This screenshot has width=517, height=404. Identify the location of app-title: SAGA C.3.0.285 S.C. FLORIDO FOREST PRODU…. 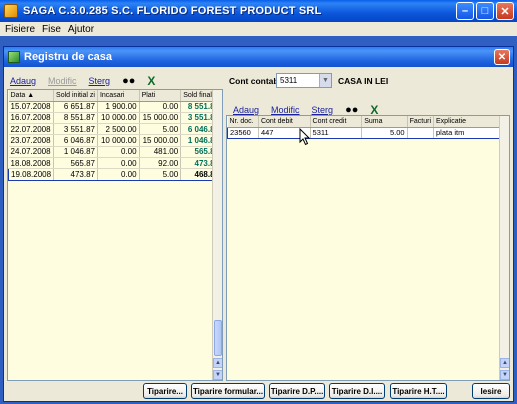
(172, 11).